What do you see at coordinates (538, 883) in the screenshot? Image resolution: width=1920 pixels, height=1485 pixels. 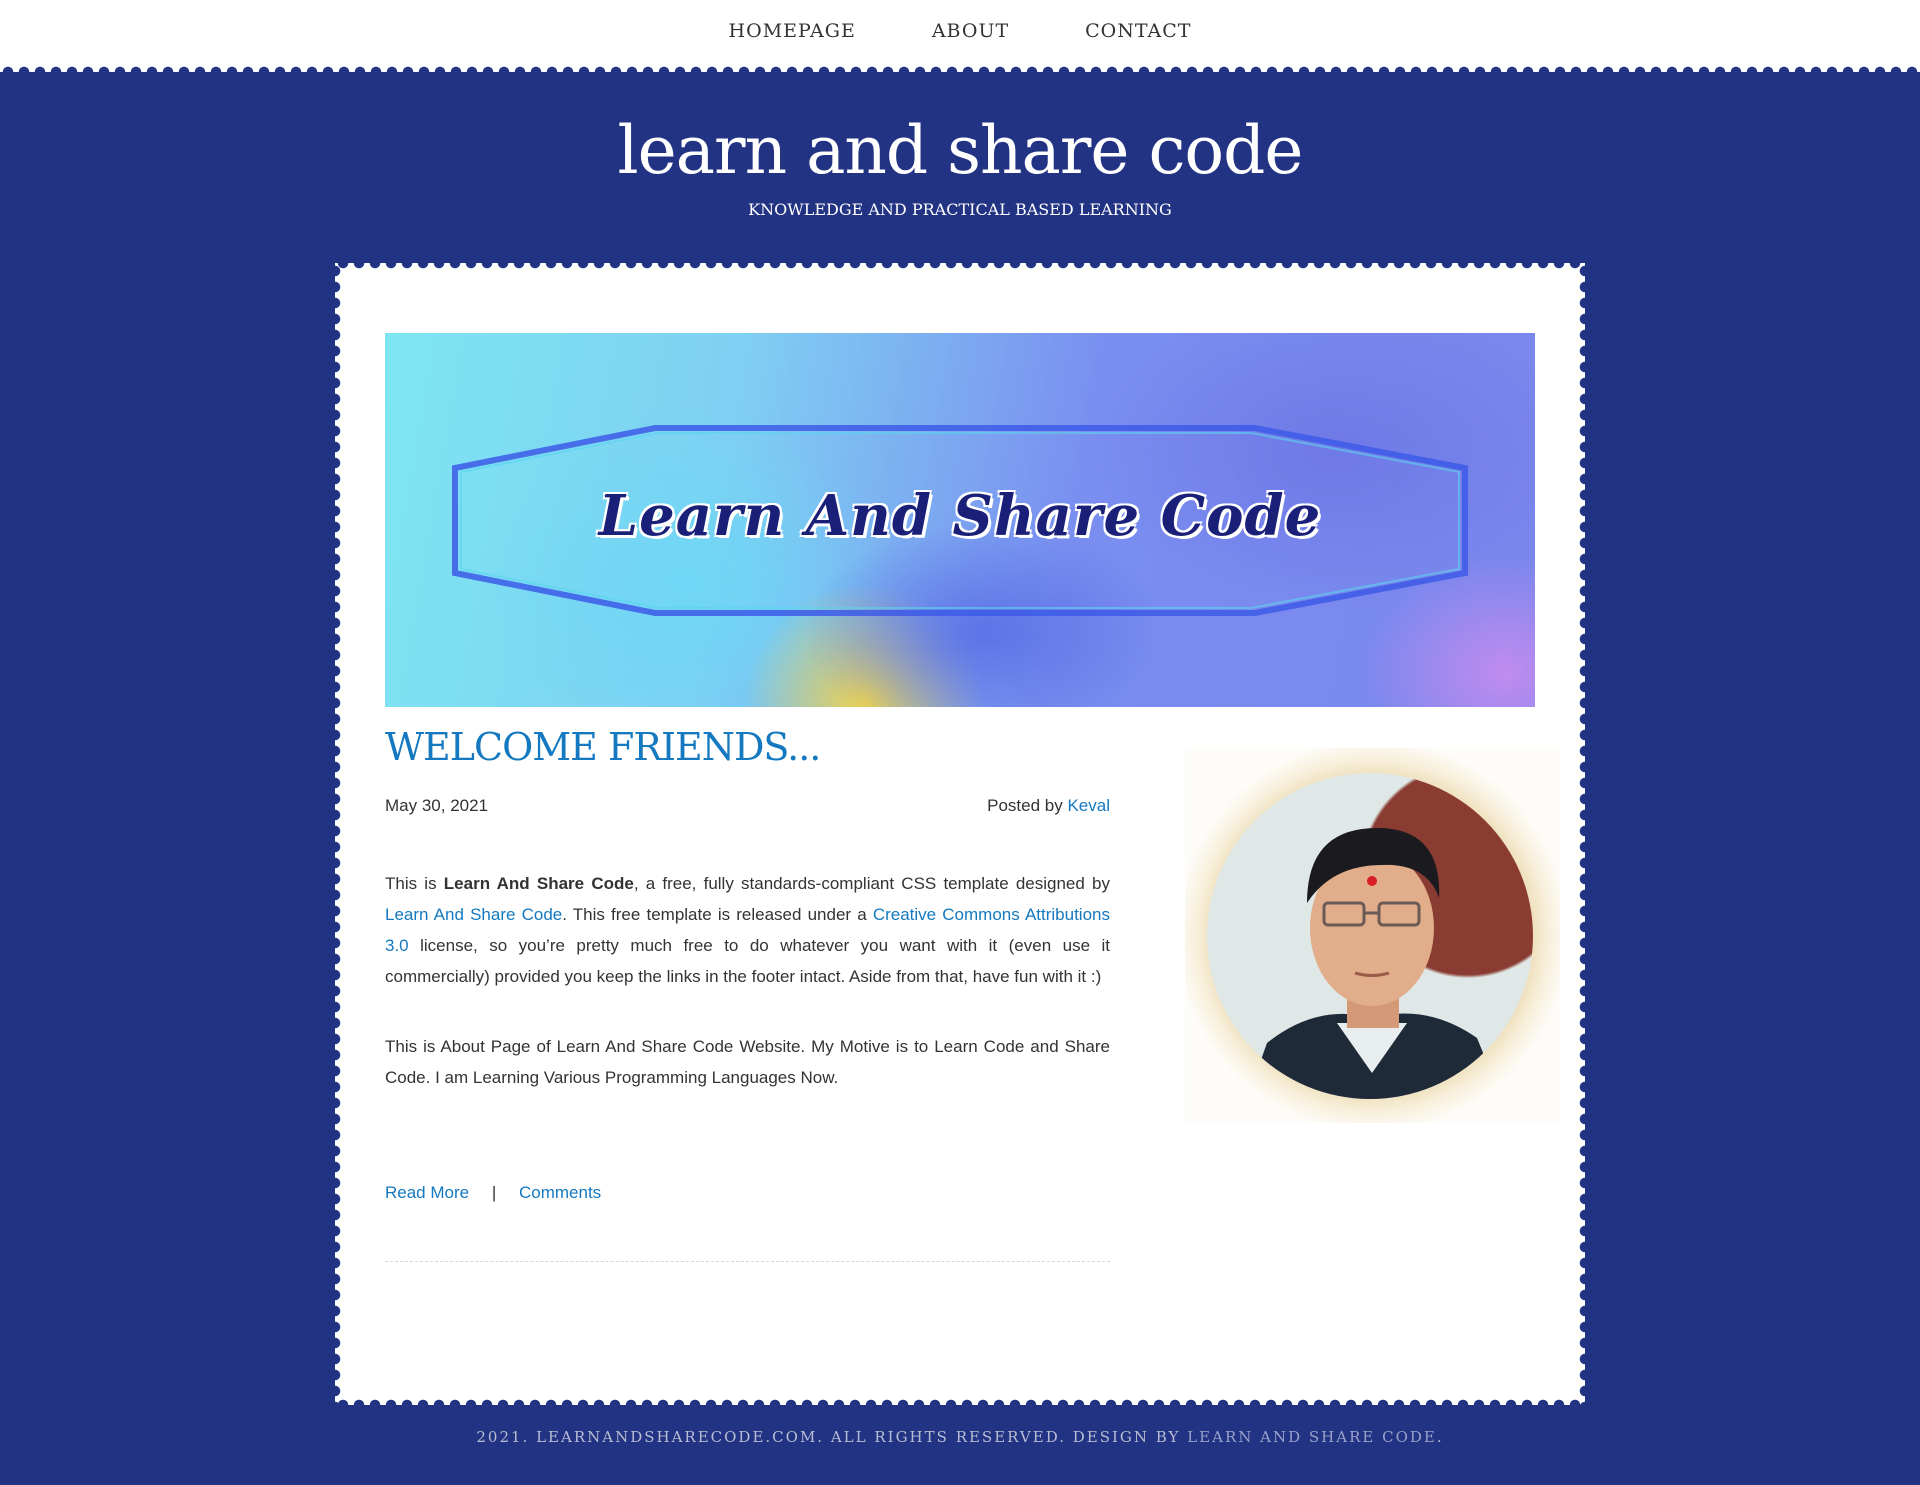 I see `p1-bold-name: Learn And Share Code` at bounding box center [538, 883].